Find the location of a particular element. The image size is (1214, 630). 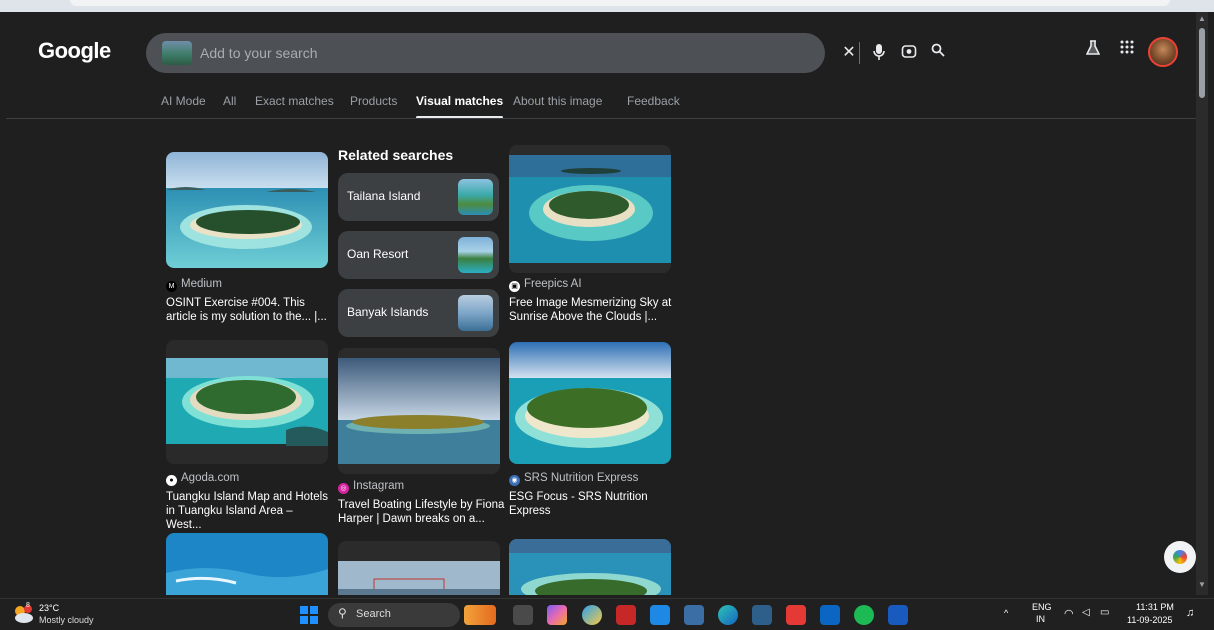

volume-icon: ◁ is located at coordinates (1086, 612).